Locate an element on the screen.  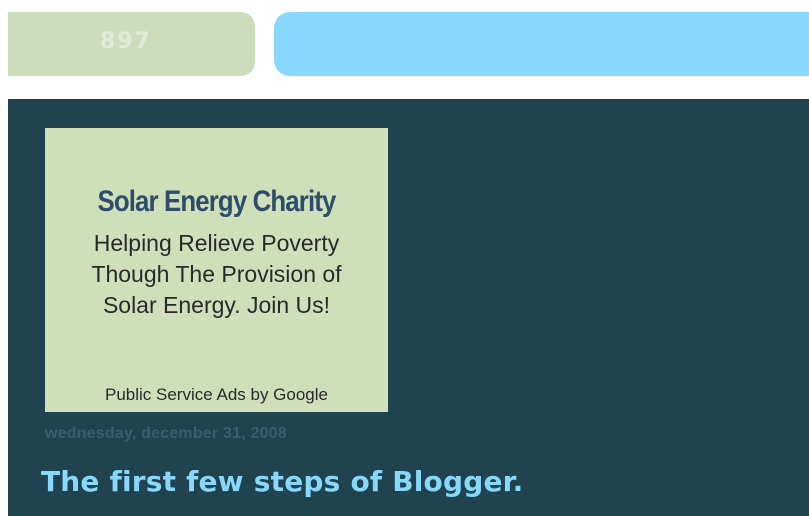
ad-body-line: Though The Provision of is located at coordinates (216, 274).